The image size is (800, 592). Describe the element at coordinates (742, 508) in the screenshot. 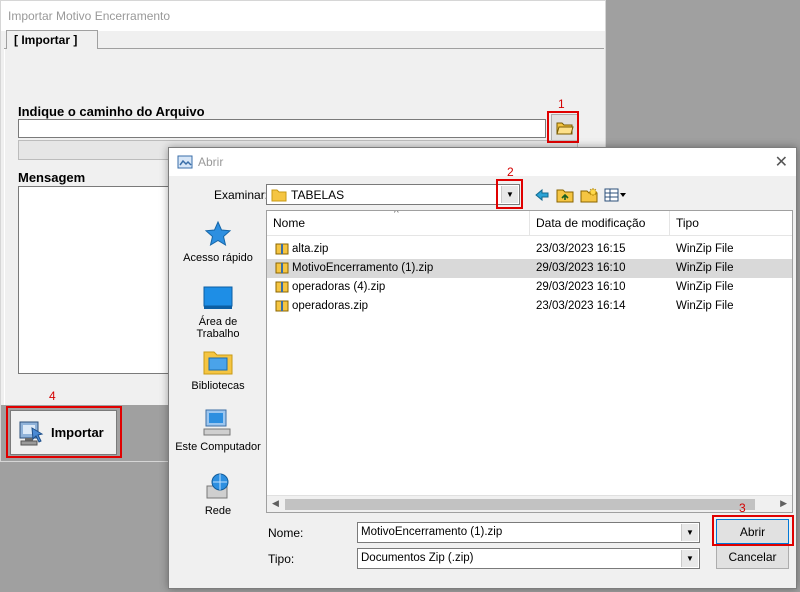

I see `callout-number-3: 3` at that location.